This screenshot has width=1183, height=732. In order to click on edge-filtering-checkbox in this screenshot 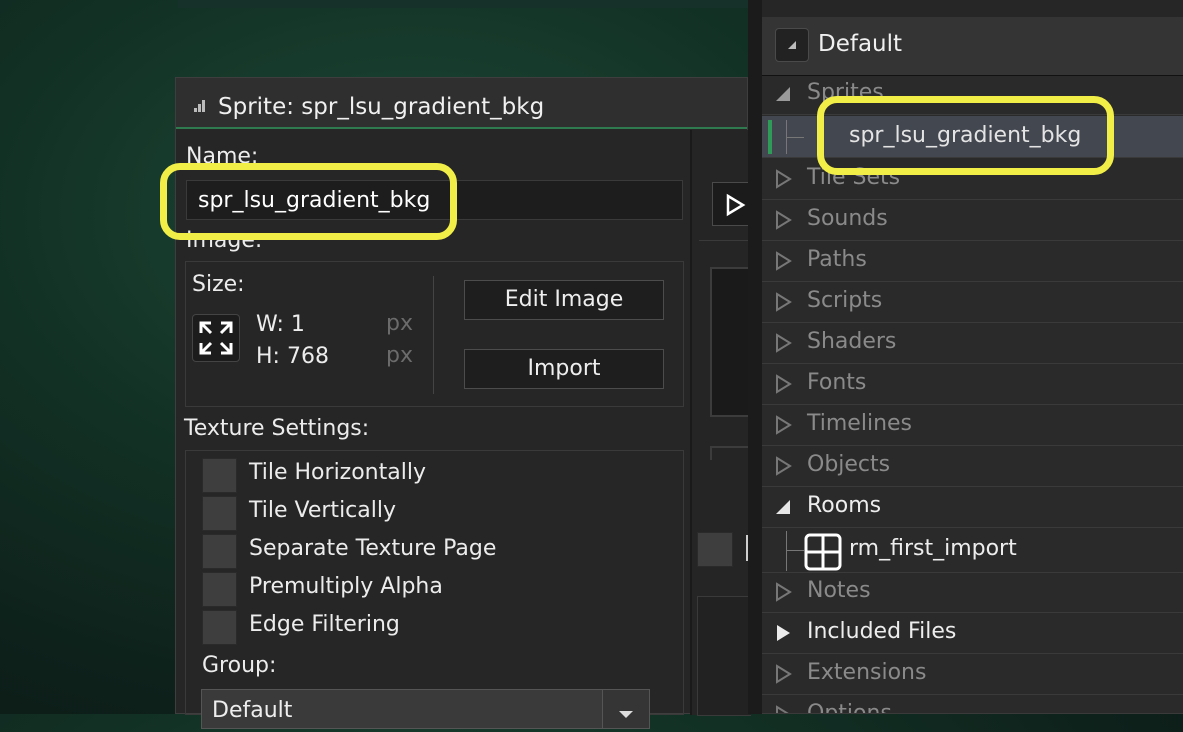, I will do `click(219, 627)`.